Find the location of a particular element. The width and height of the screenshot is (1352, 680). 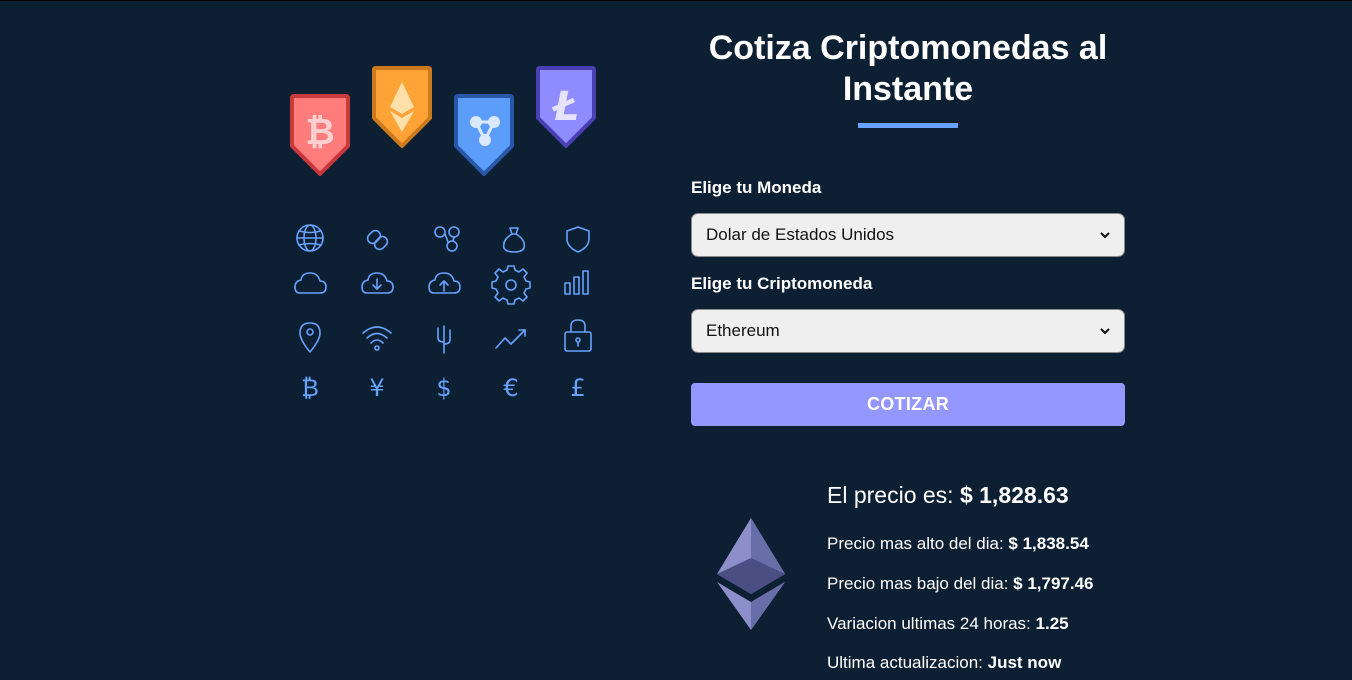

page-title: Cotiza Criptomonedas al Instante is located at coordinates (908, 68).